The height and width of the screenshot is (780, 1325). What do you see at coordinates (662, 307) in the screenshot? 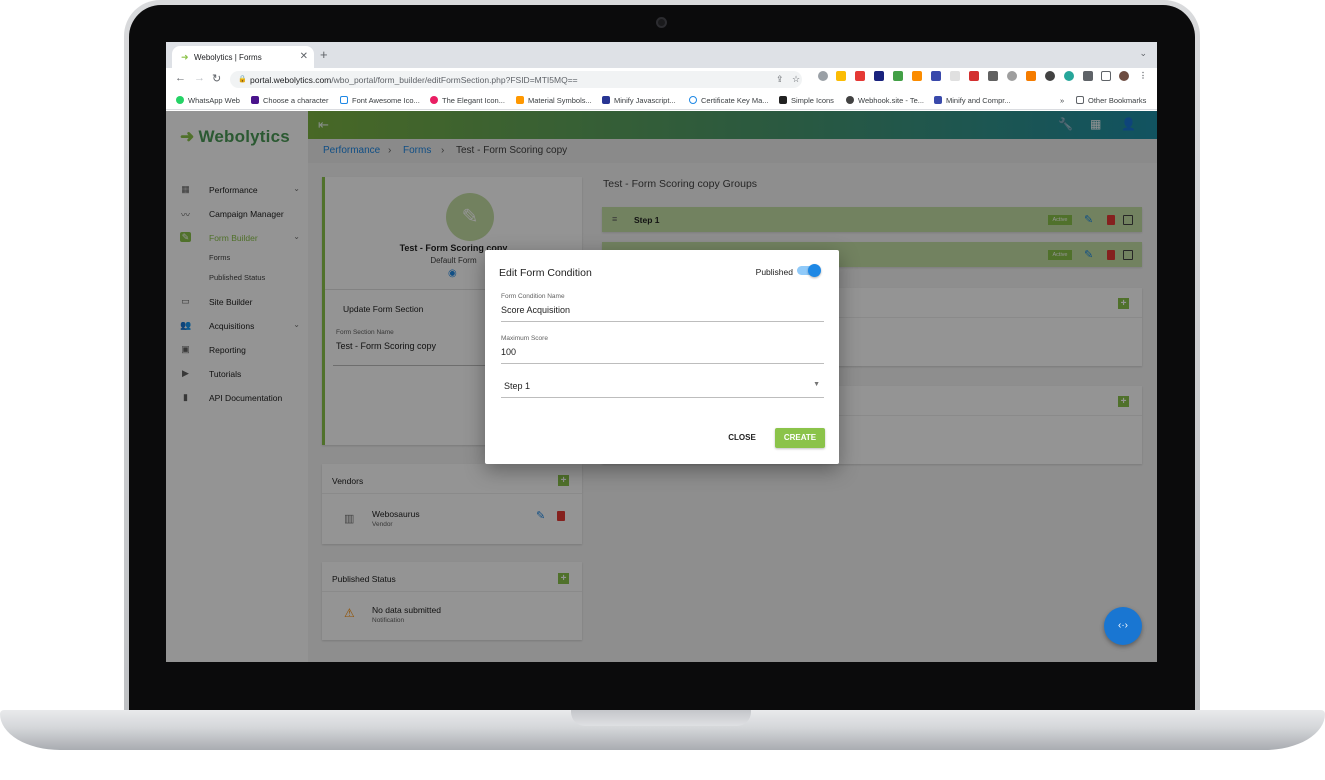
I see `form-condition-name-field: Form Condition Name Score Acquisition` at bounding box center [662, 307].